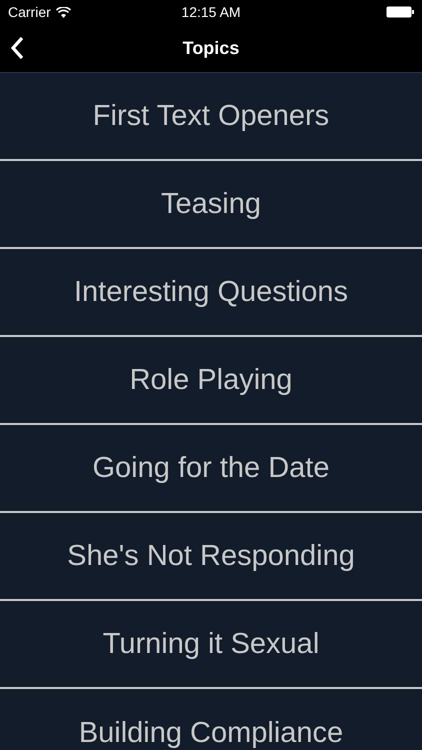  What do you see at coordinates (29, 12) in the screenshot?
I see `carrier-label: Carrier` at bounding box center [29, 12].